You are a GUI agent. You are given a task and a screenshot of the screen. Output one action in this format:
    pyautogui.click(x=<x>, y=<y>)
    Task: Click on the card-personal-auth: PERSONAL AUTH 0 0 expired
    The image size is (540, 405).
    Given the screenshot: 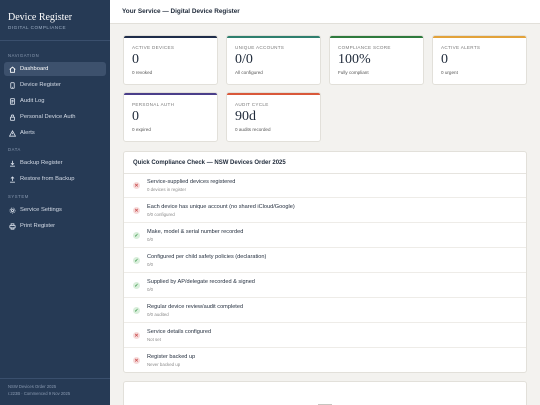 What is the action you would take?
    pyautogui.click(x=170, y=117)
    